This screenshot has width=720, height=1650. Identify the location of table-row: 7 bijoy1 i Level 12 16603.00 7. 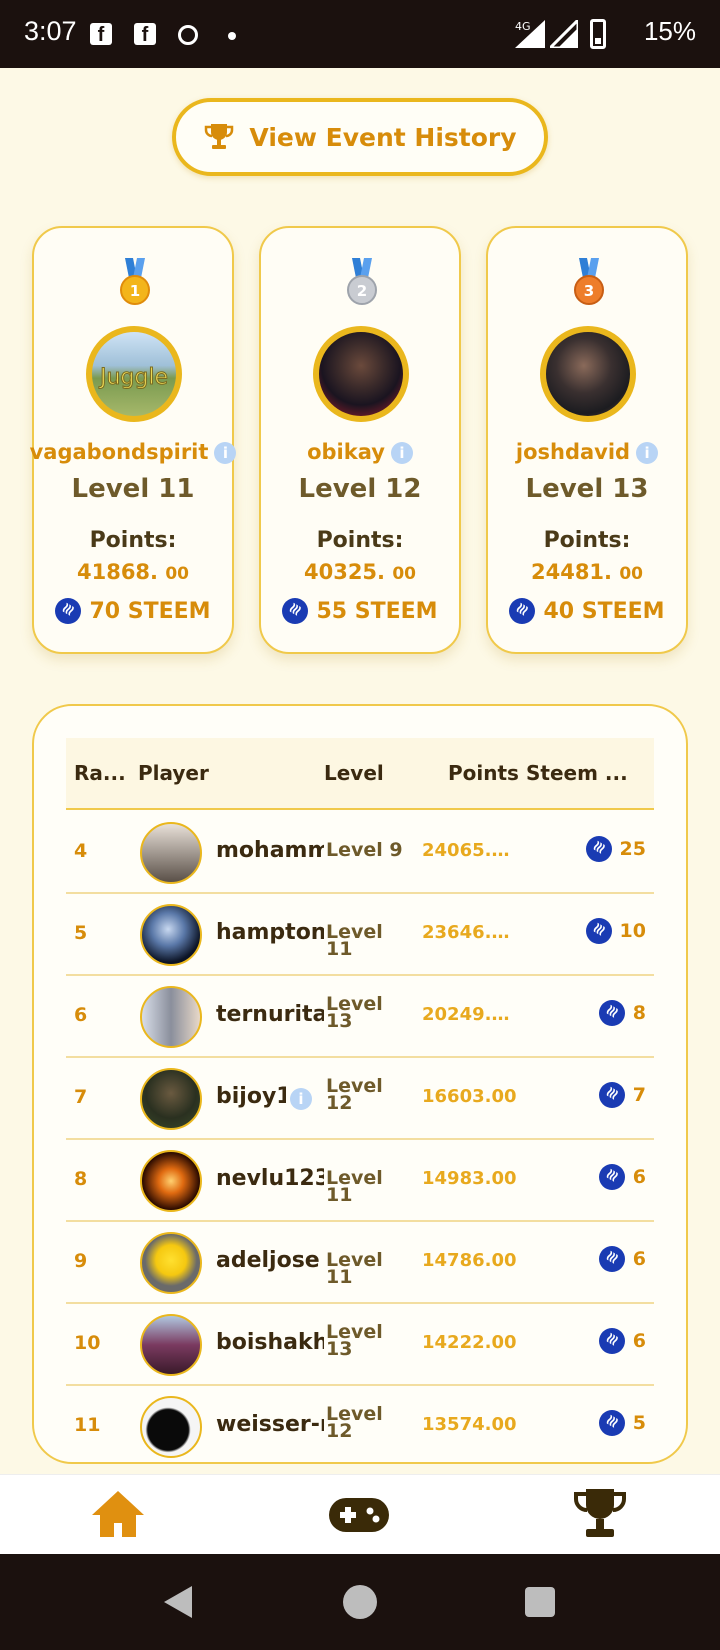
(360, 1099).